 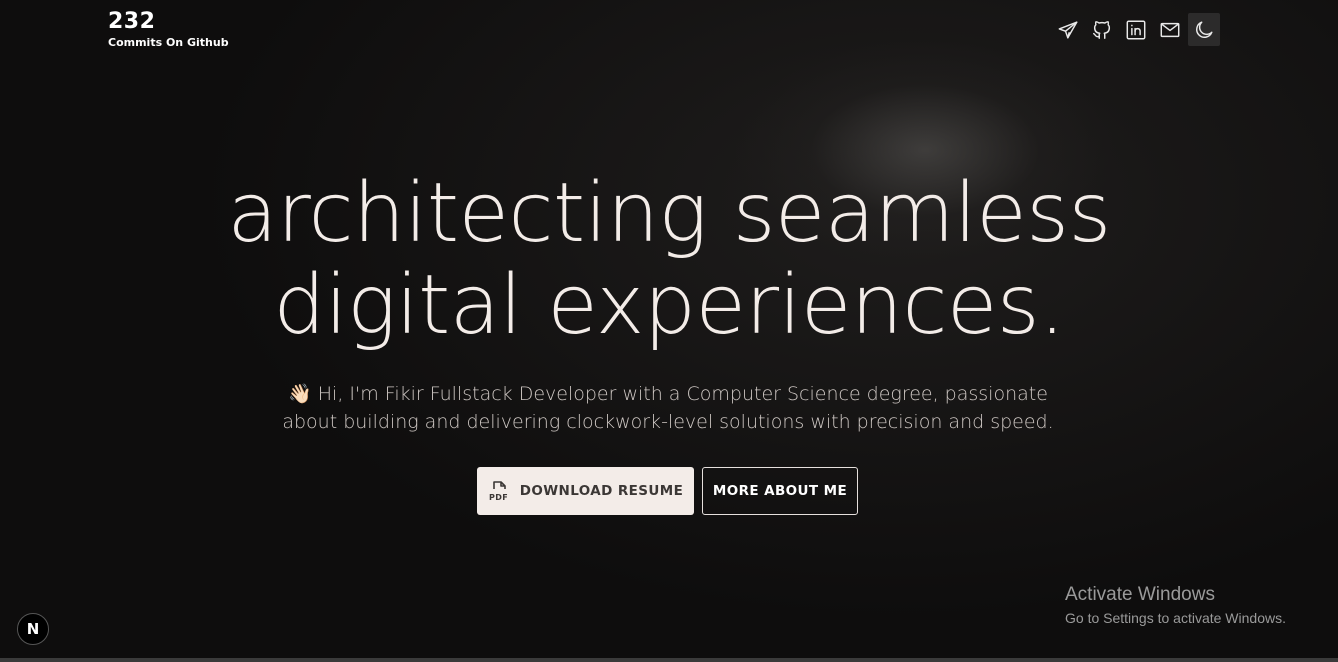 What do you see at coordinates (498, 497) in the screenshot?
I see `svg-text: PDF` at bounding box center [498, 497].